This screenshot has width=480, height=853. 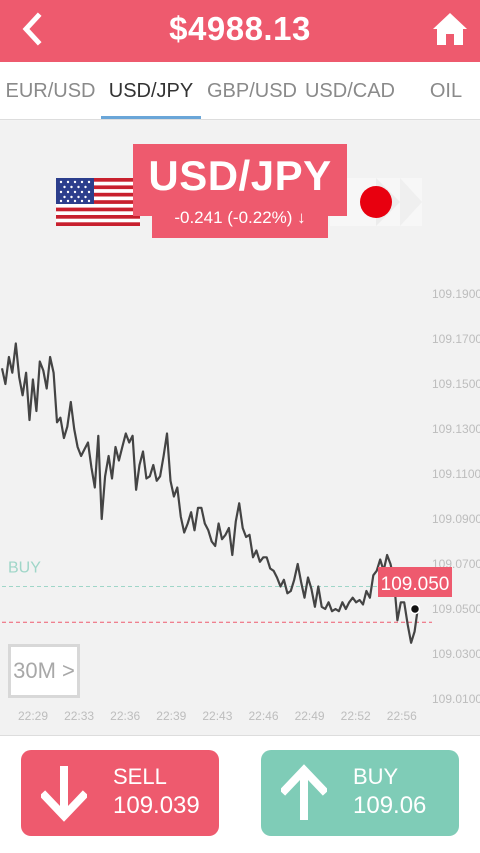 I want to click on active-tab-indicator, so click(x=151, y=117).